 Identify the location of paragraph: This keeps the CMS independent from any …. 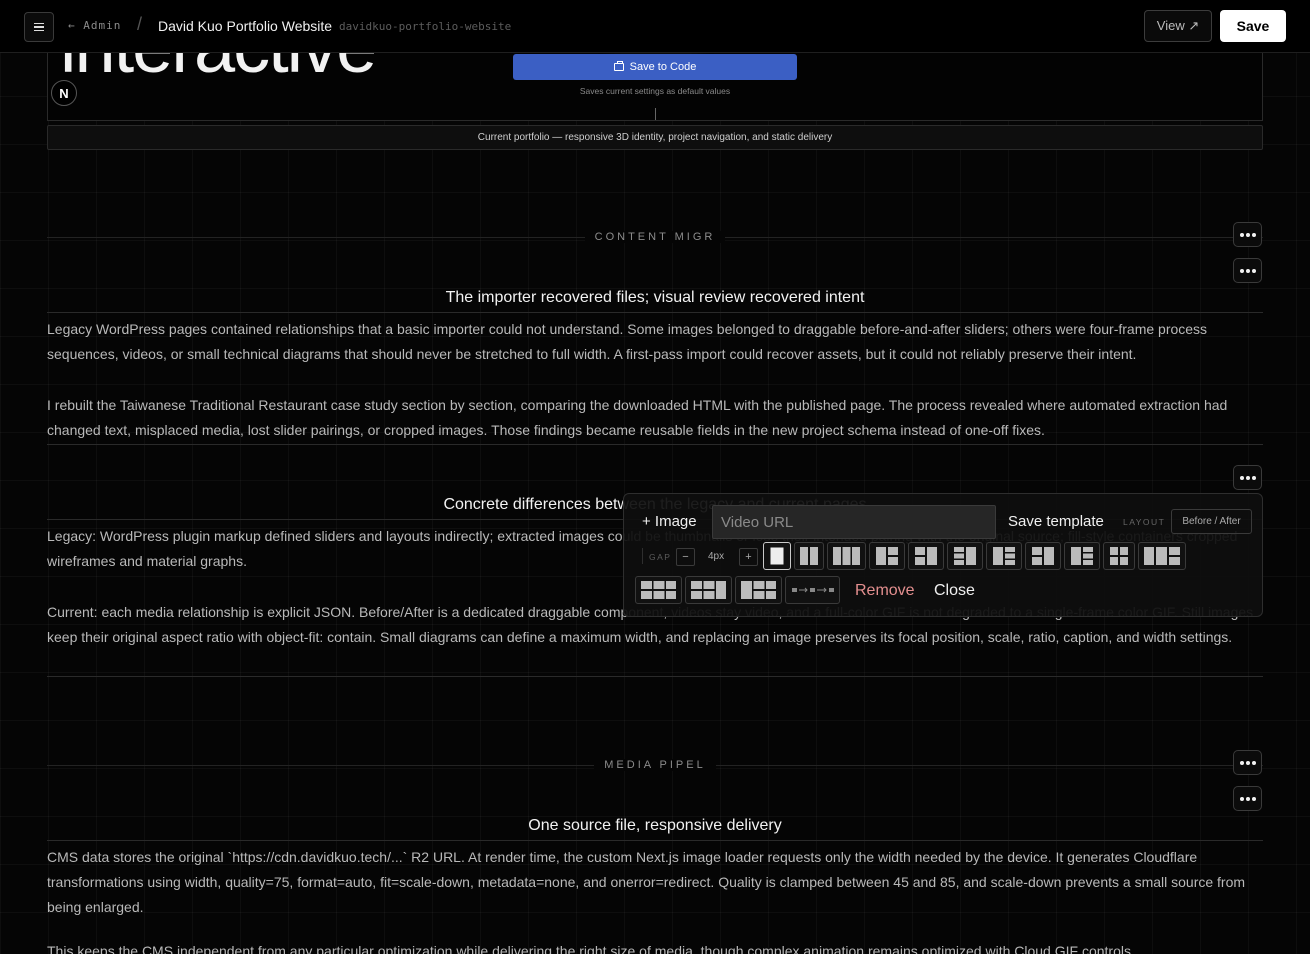
(655, 946).